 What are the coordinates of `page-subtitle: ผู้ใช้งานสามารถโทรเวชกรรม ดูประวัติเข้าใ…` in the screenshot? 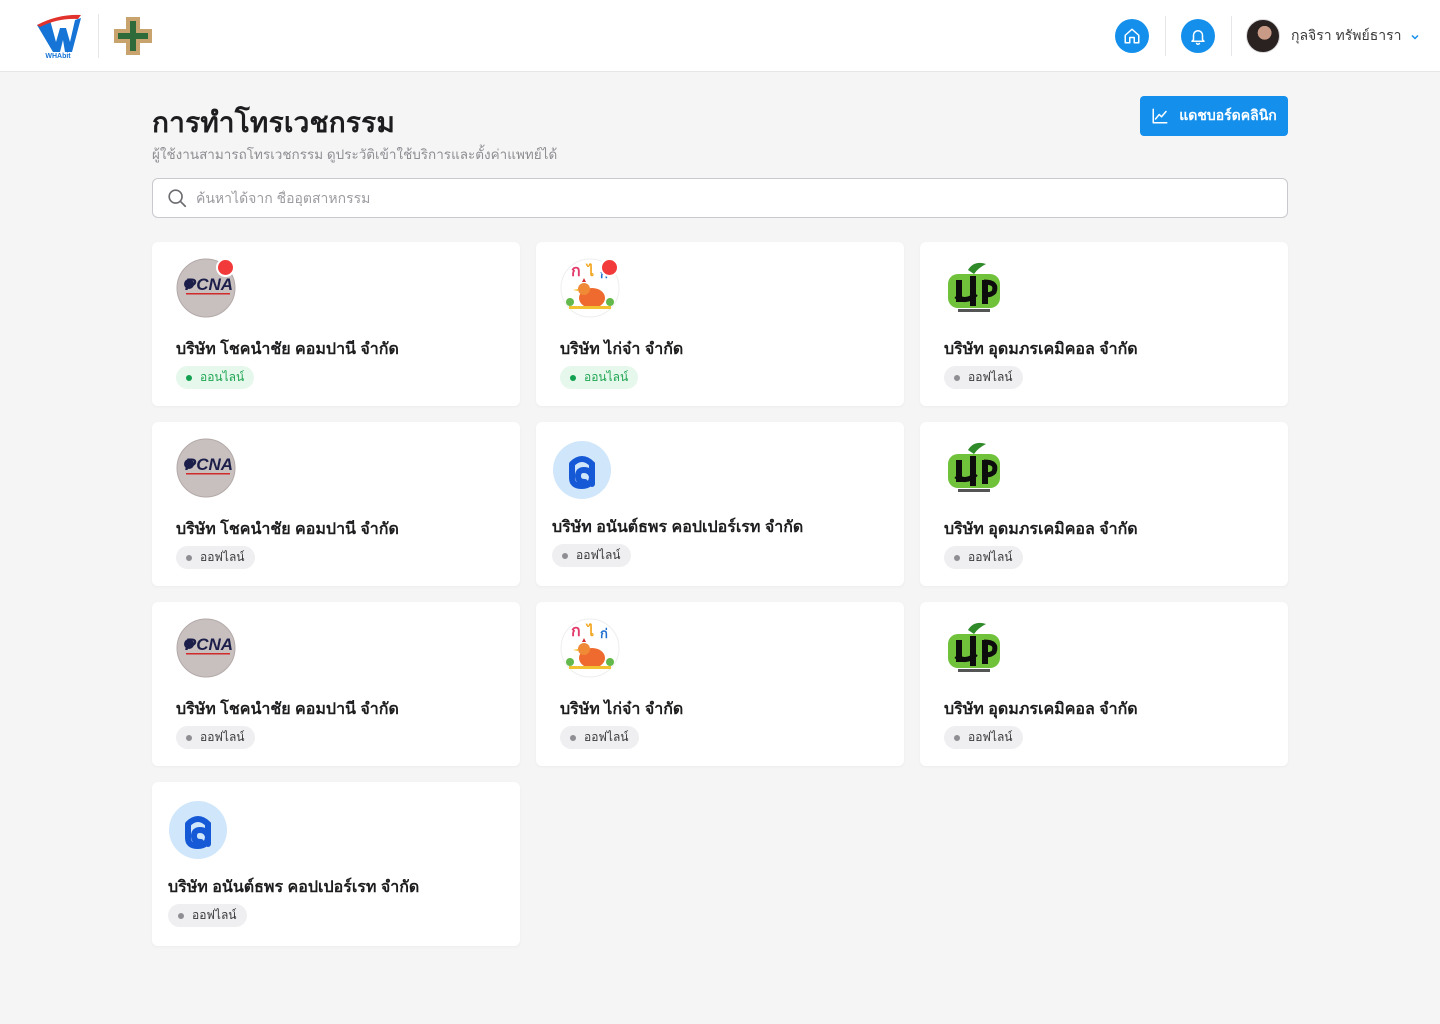 It's located at (355, 154).